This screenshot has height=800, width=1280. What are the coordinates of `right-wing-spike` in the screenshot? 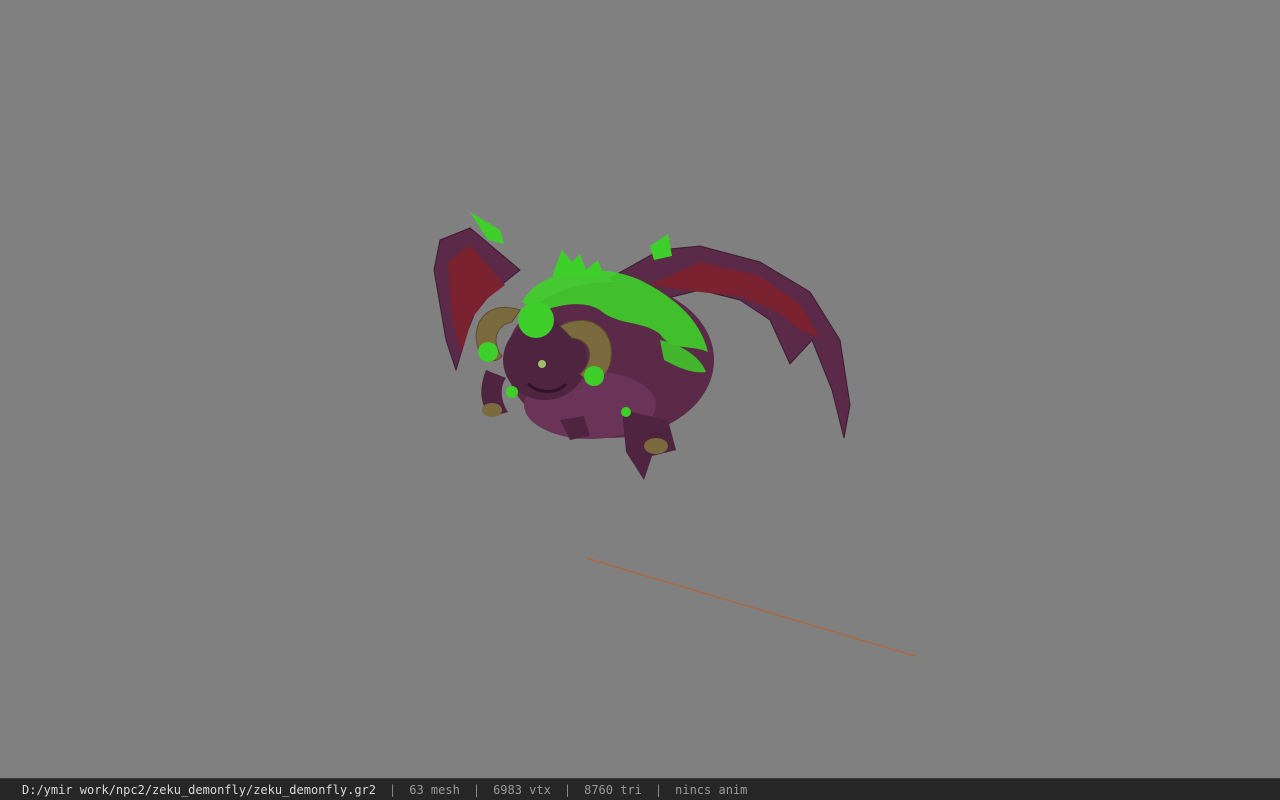 It's located at (661, 247).